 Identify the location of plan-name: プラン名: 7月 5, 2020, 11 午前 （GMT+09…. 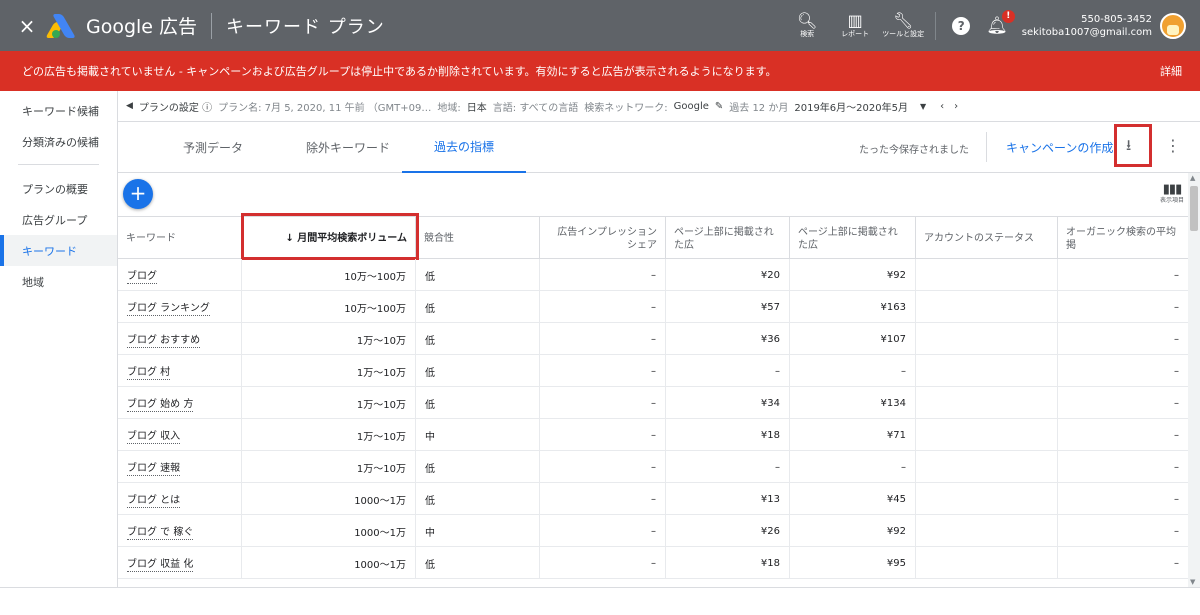
(324, 106).